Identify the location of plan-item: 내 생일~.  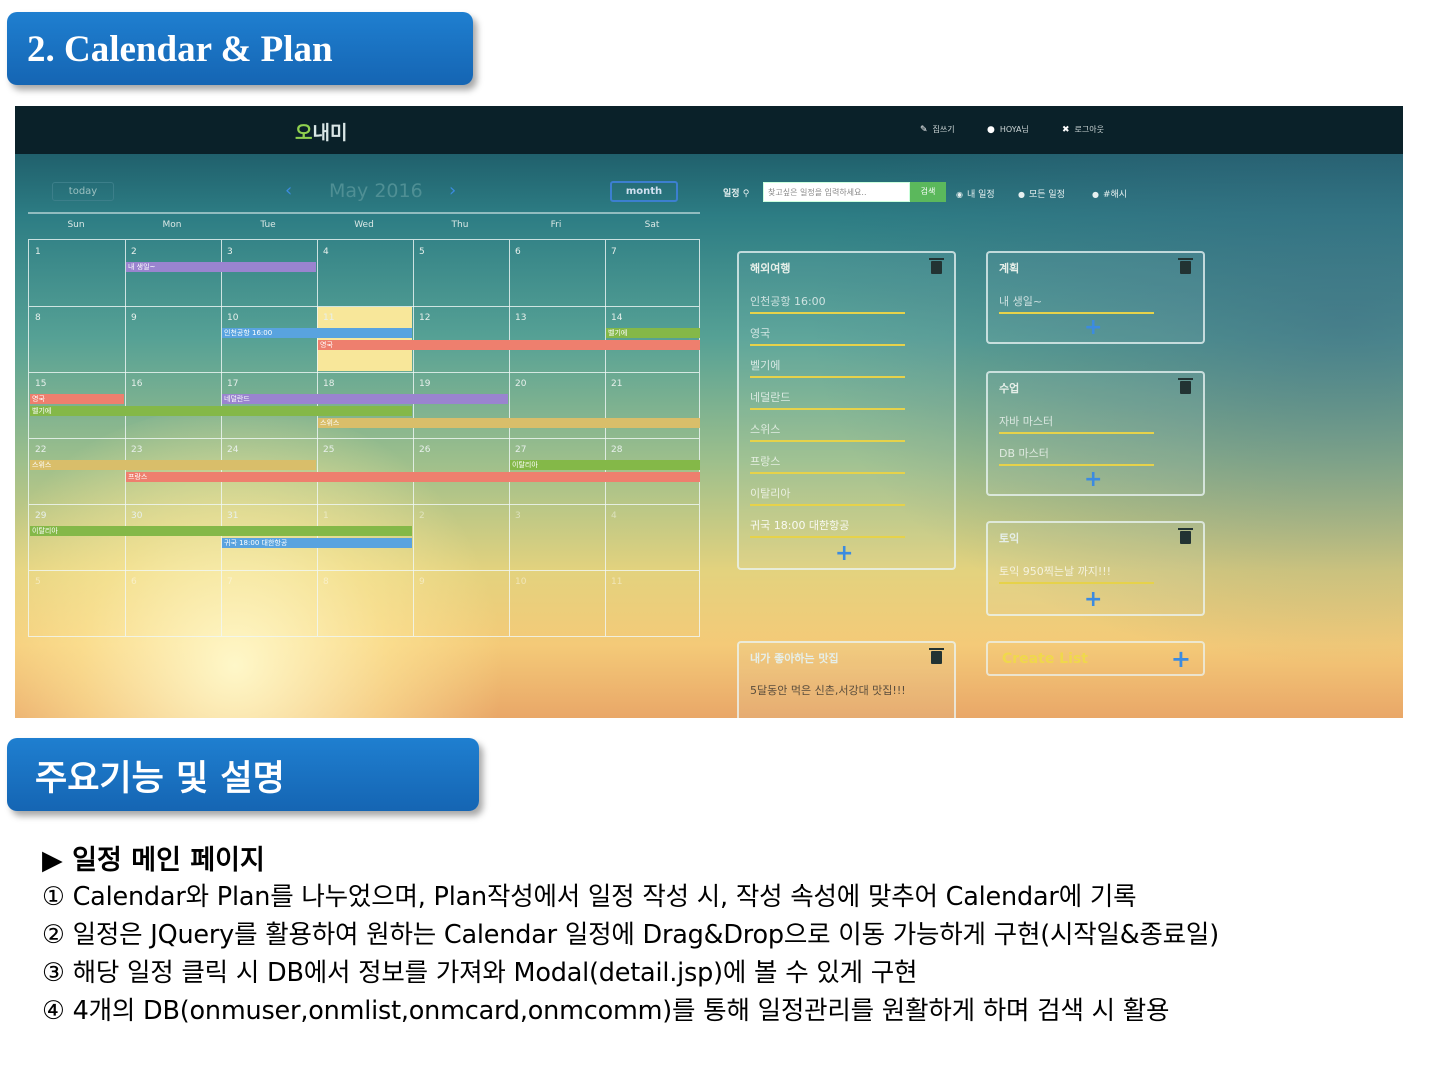
(1076, 303).